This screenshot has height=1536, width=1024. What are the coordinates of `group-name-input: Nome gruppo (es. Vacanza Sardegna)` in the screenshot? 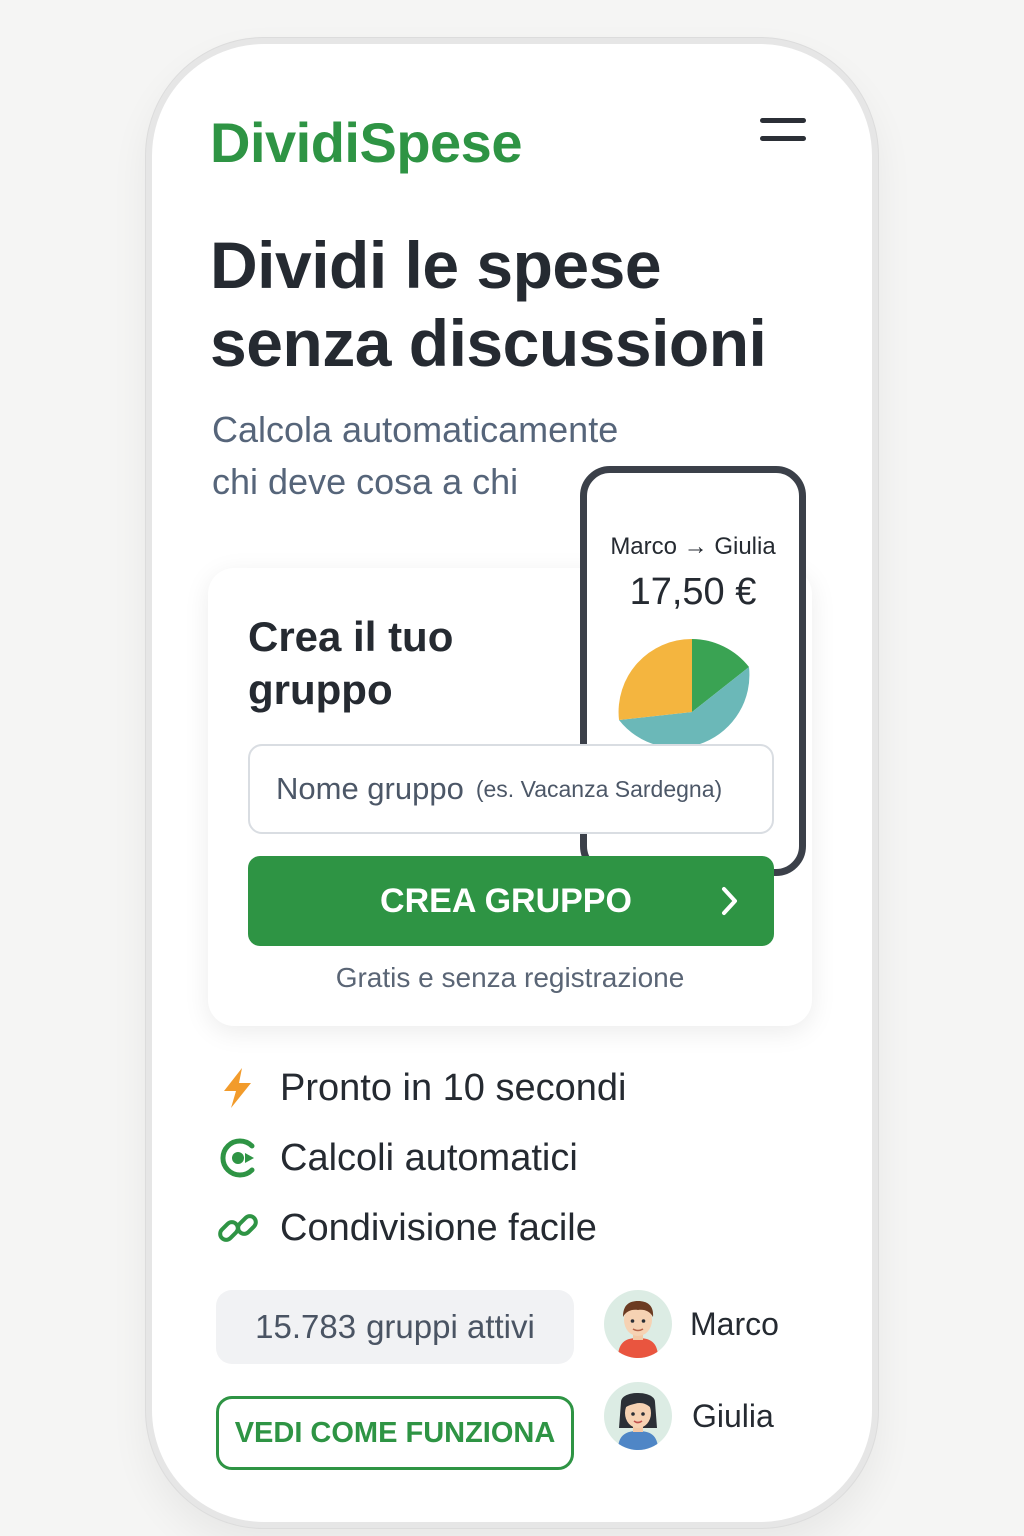 It's located at (511, 789).